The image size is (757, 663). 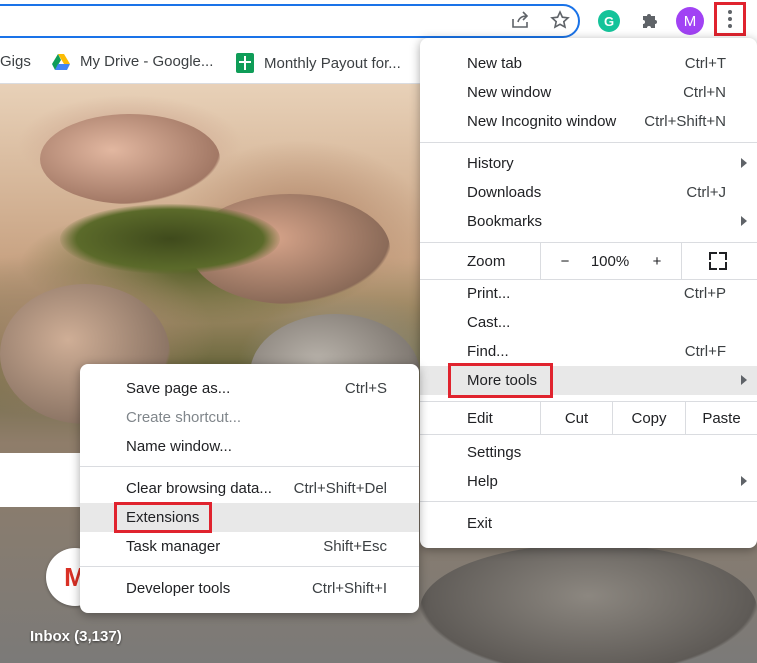 I want to click on menu-item-shortcut: Ctrl+N, so click(x=704, y=92).